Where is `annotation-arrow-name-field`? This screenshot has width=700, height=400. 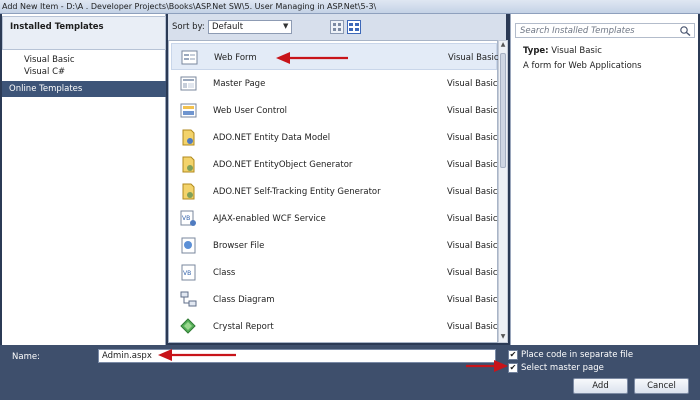 annotation-arrow-name-field is located at coordinates (197, 355).